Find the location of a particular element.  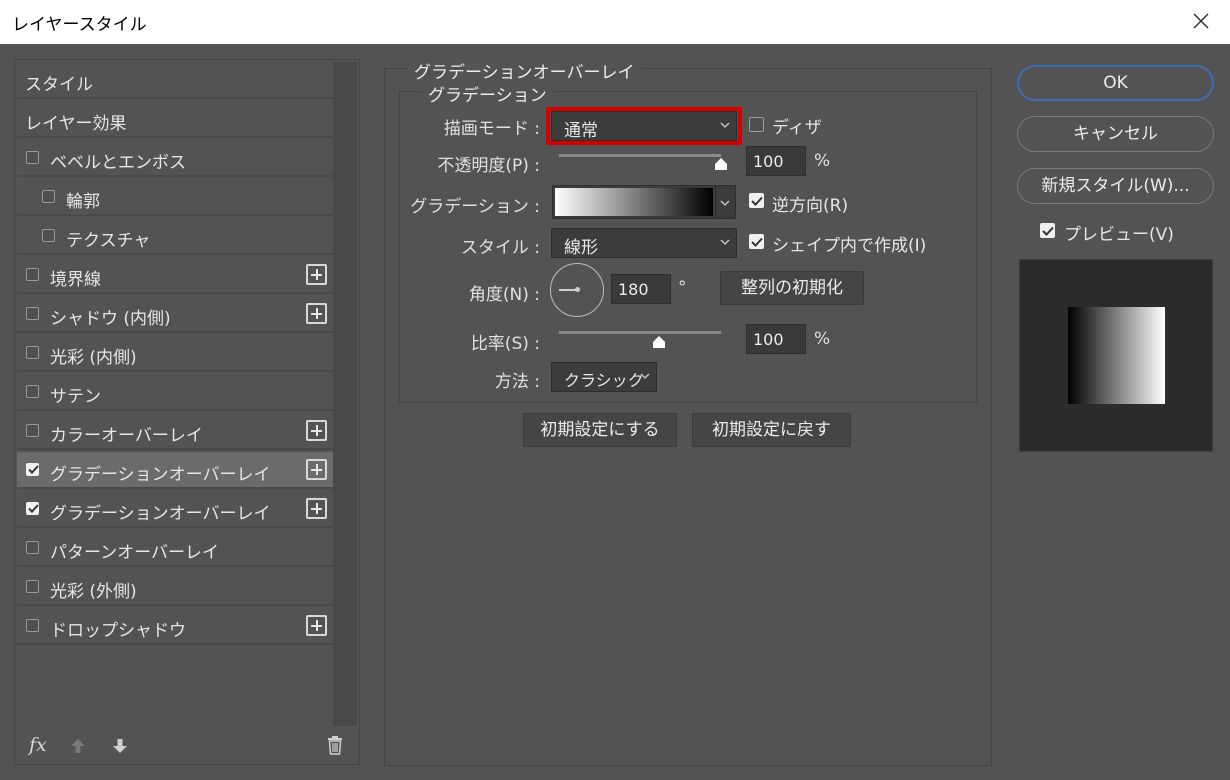

angle-dial is located at coordinates (577, 290).